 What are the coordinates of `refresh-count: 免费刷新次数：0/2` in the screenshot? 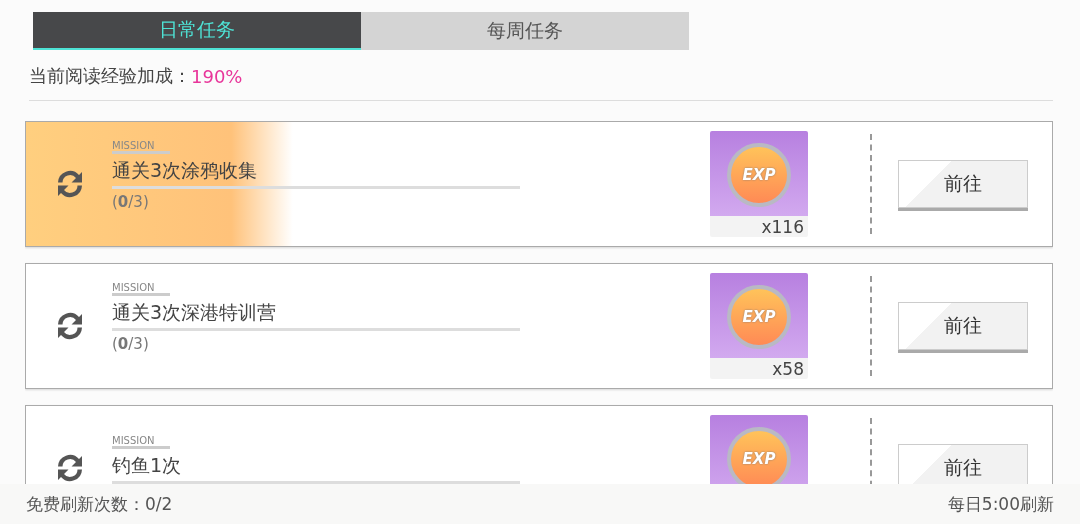 It's located at (99, 504).